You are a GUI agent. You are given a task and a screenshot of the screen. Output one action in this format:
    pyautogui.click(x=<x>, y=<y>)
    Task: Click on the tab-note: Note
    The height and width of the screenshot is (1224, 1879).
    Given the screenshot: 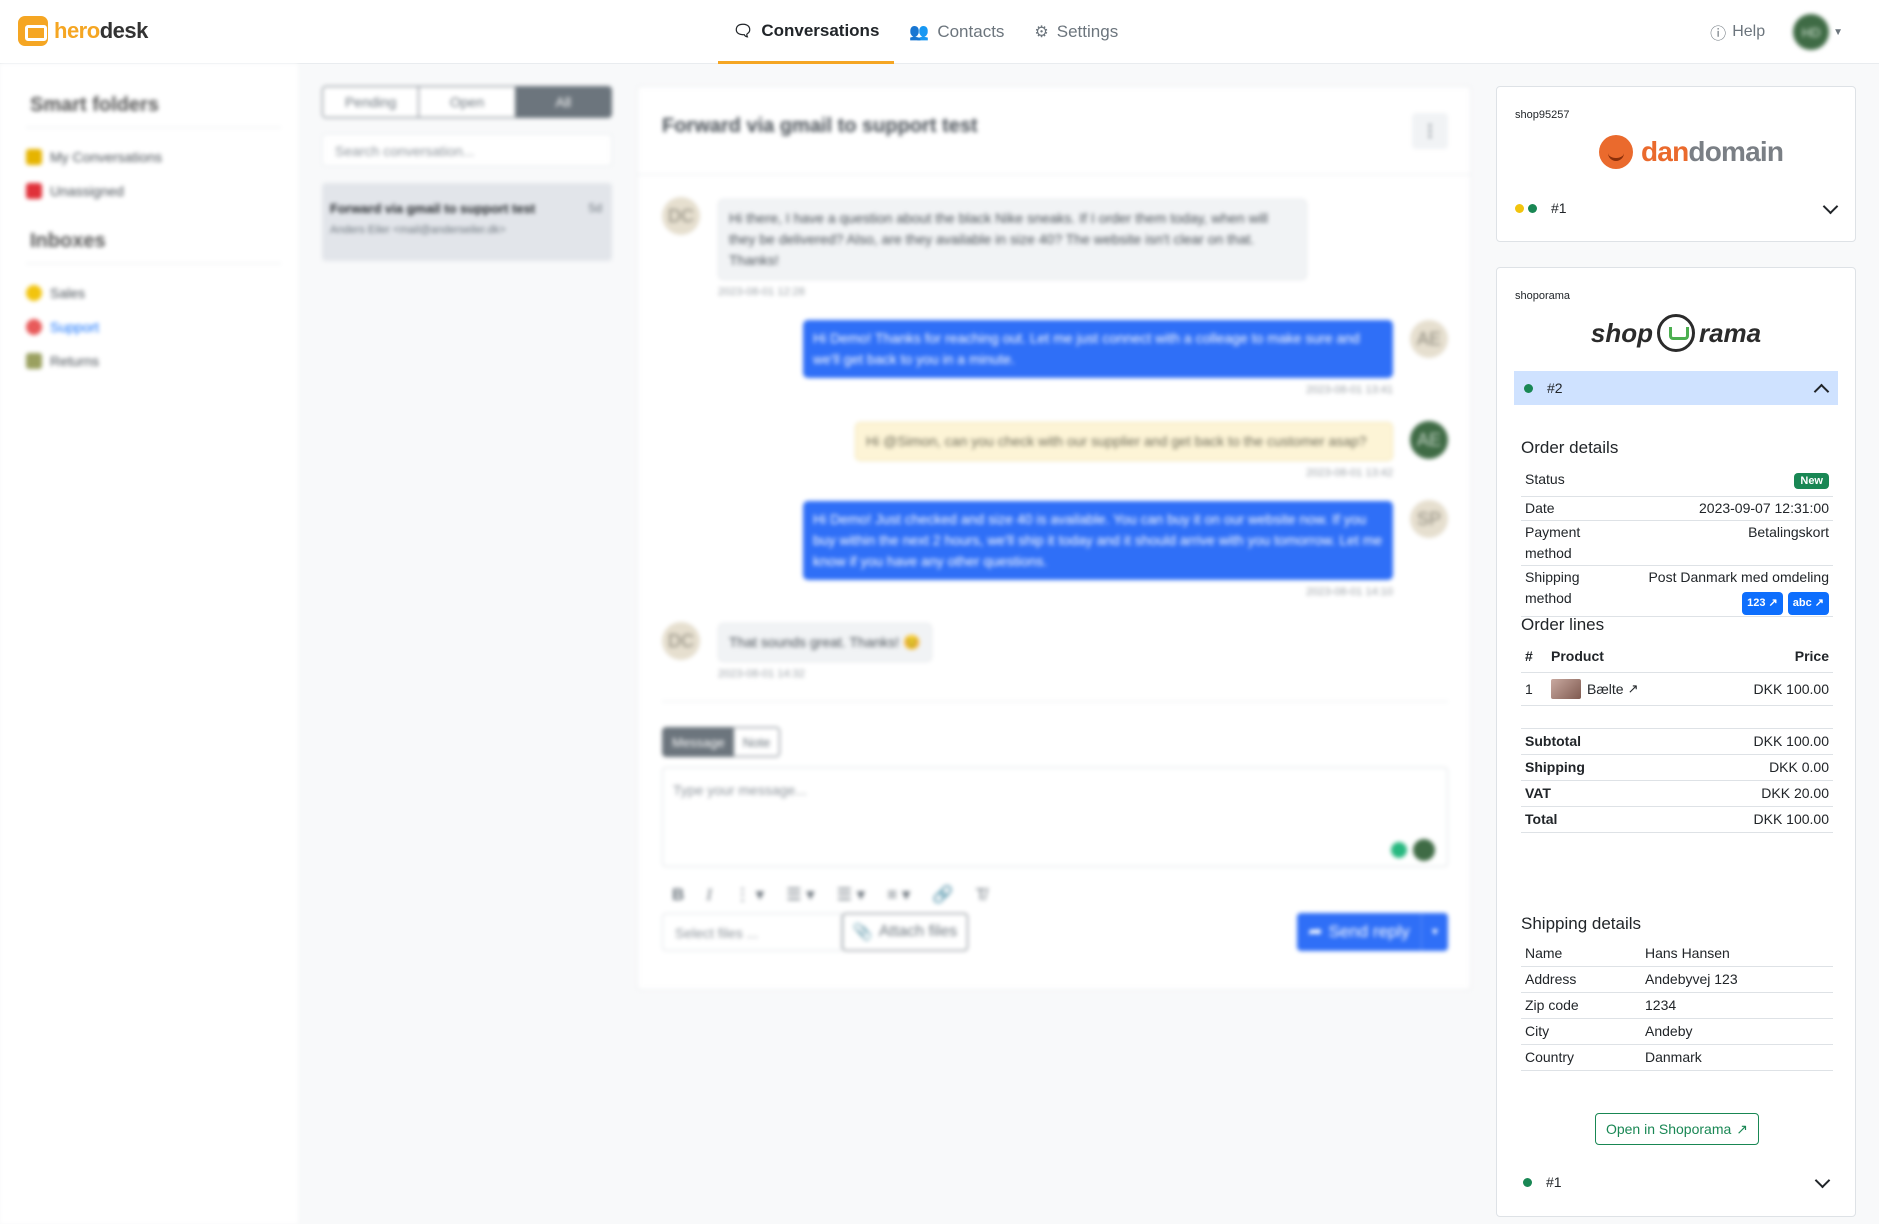 What is the action you would take?
    pyautogui.click(x=756, y=742)
    